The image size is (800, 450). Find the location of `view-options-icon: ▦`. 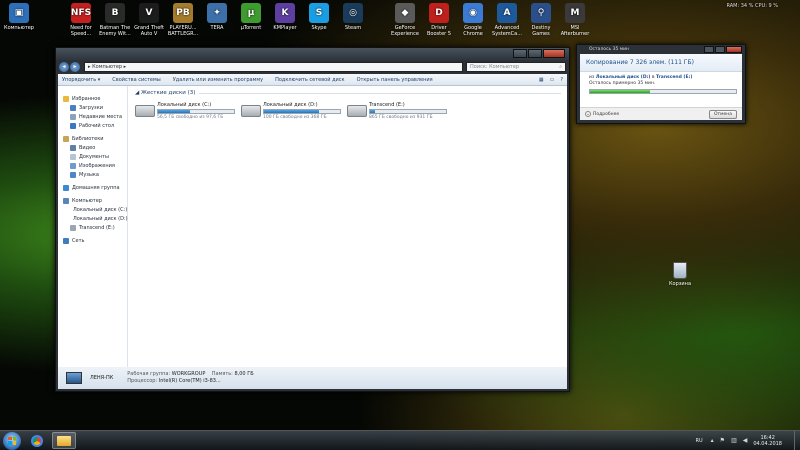

view-options-icon: ▦ is located at coordinates (541, 80).